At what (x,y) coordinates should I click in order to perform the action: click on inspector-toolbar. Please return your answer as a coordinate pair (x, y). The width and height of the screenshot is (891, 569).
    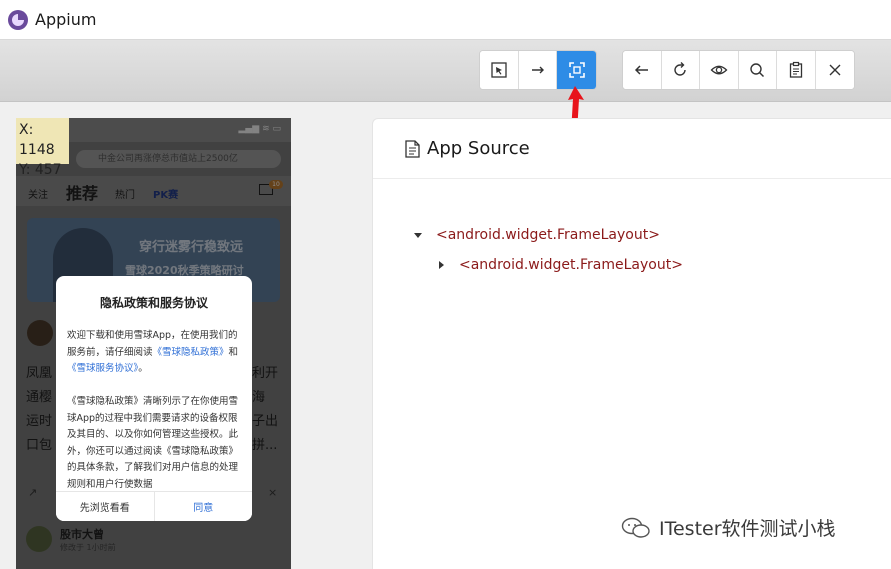
    Looking at the image, I should click on (445, 71).